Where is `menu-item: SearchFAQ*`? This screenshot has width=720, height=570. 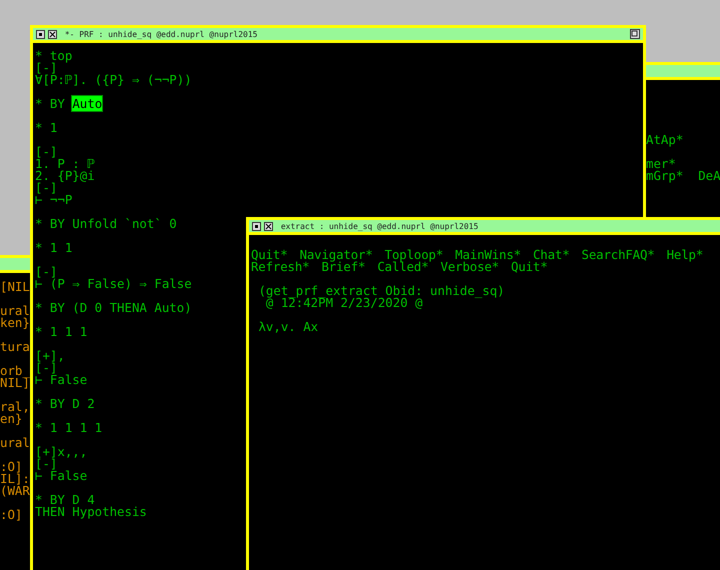 menu-item: SearchFAQ* is located at coordinates (618, 255).